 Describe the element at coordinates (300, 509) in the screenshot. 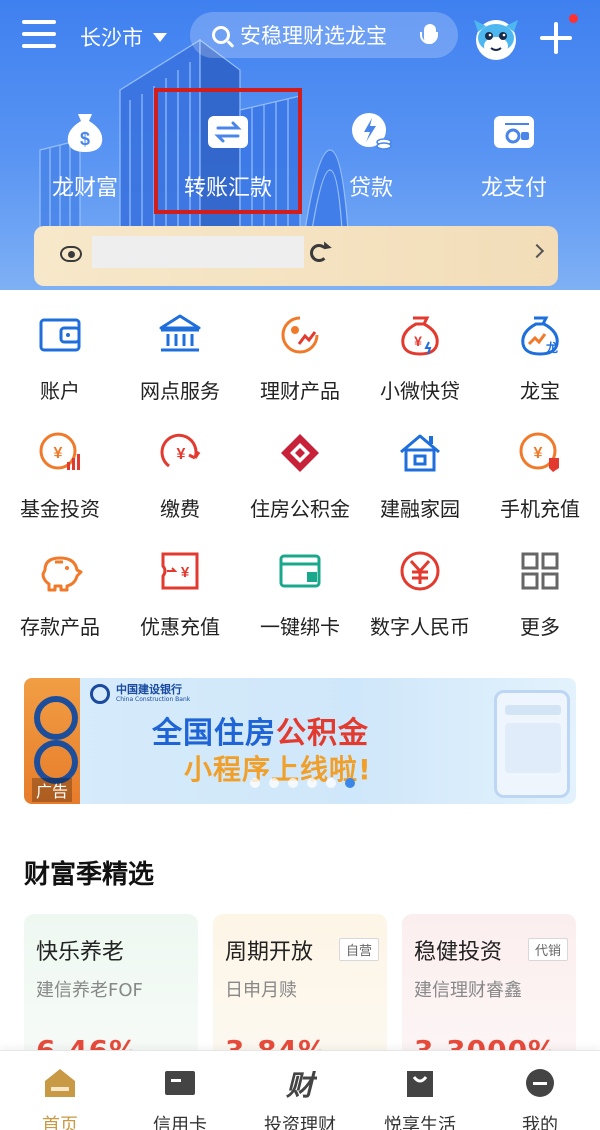

I see `service-label: 住房公积金` at that location.